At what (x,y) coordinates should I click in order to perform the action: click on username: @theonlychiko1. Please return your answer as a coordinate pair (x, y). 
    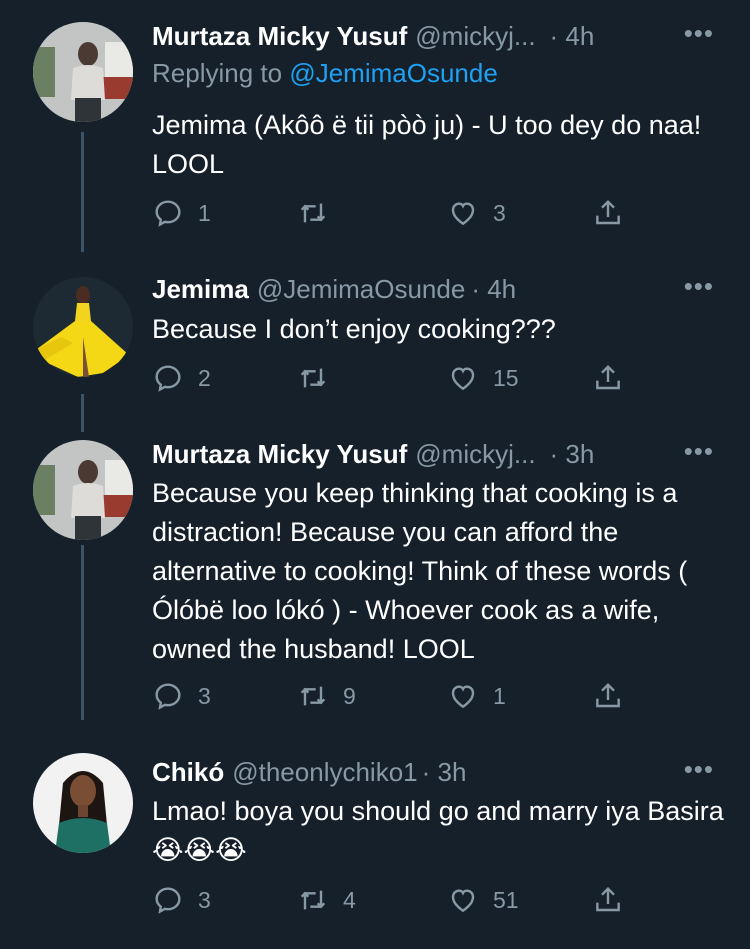
    Looking at the image, I should click on (324, 772).